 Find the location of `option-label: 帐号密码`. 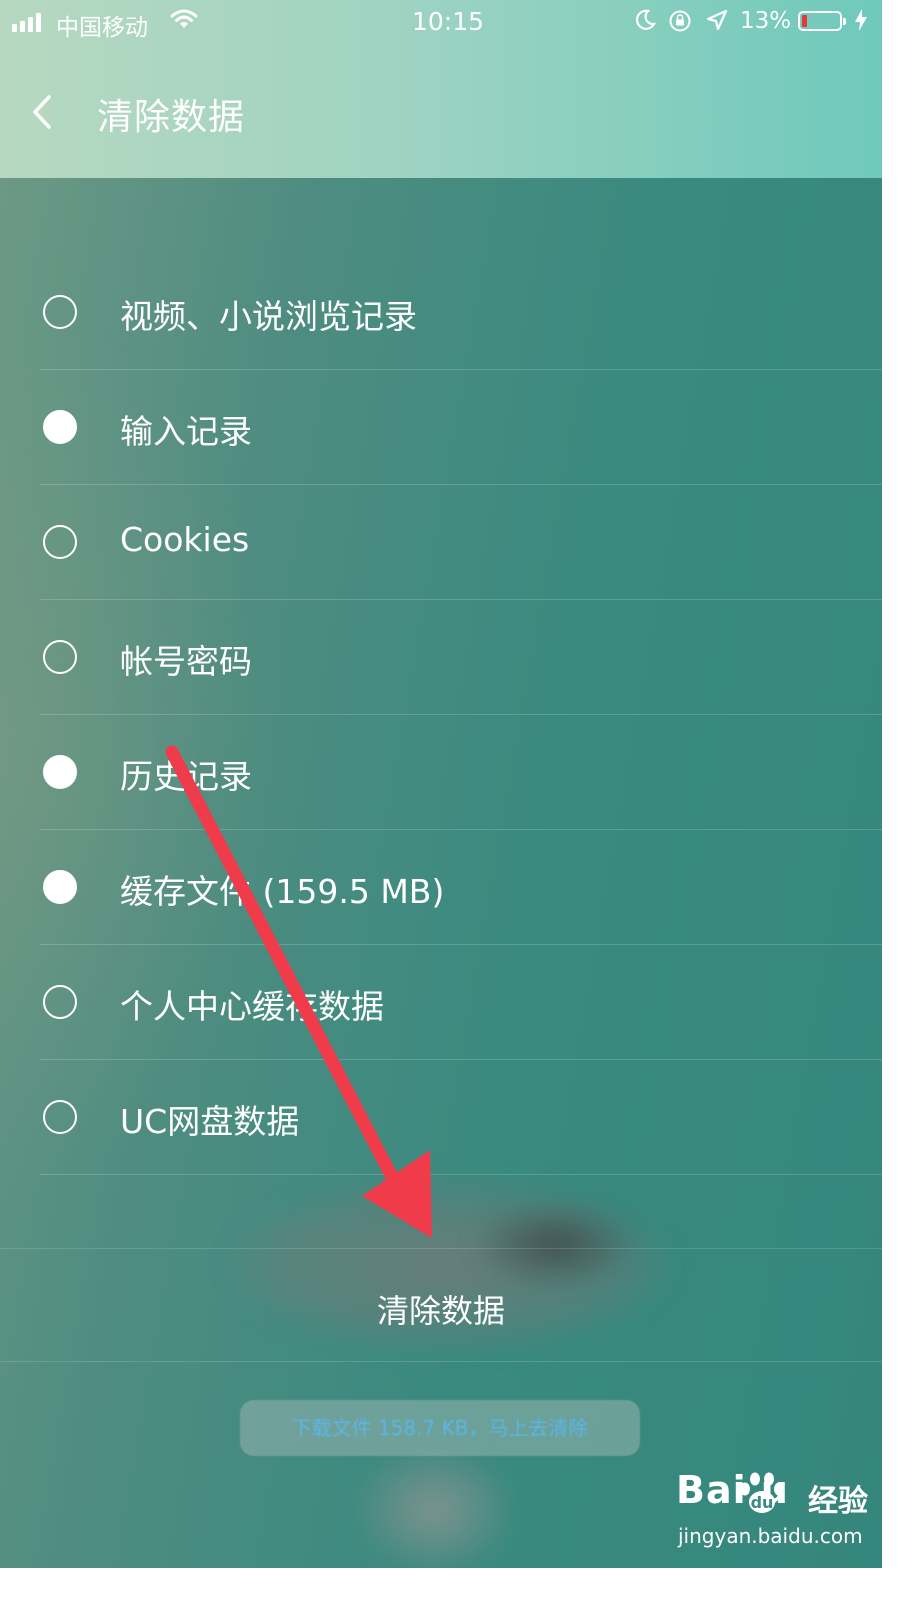

option-label: 帐号密码 is located at coordinates (186, 661).